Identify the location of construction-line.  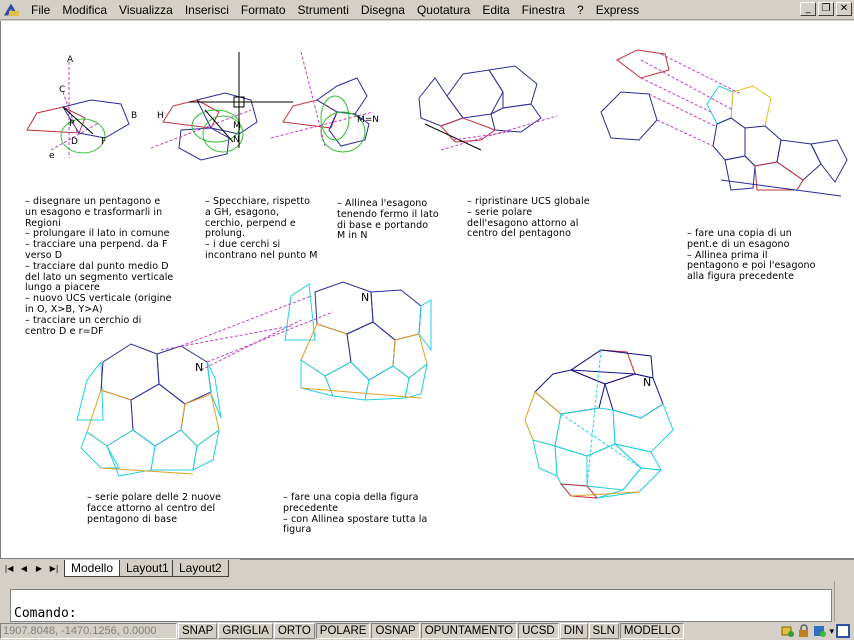
(313, 99).